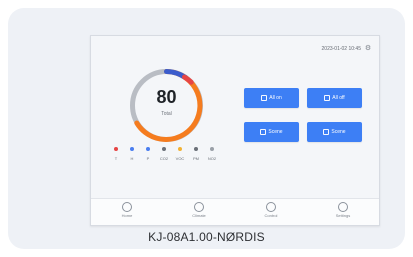  I want to click on settings-icon, so click(343, 207).